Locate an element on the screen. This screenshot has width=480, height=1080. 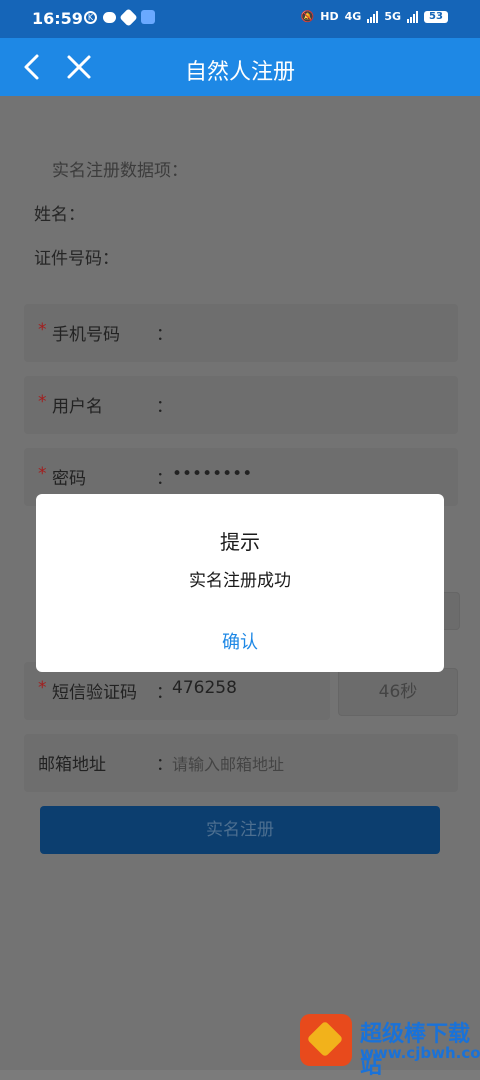
mute-icon: 🔕 is located at coordinates (307, 16).